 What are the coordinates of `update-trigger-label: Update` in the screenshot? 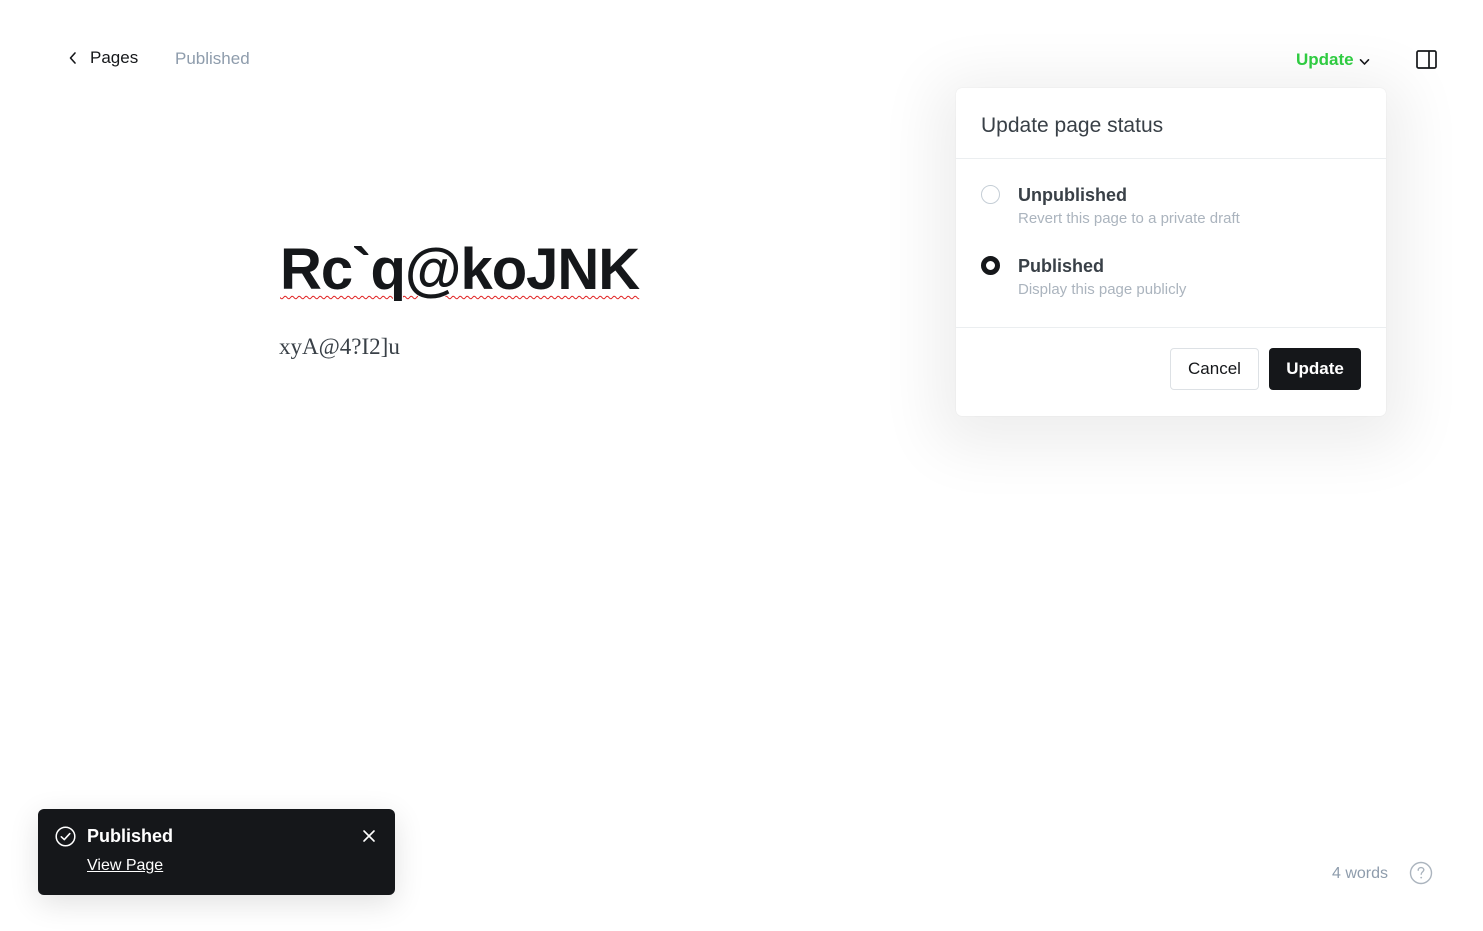 It's located at (1325, 59).